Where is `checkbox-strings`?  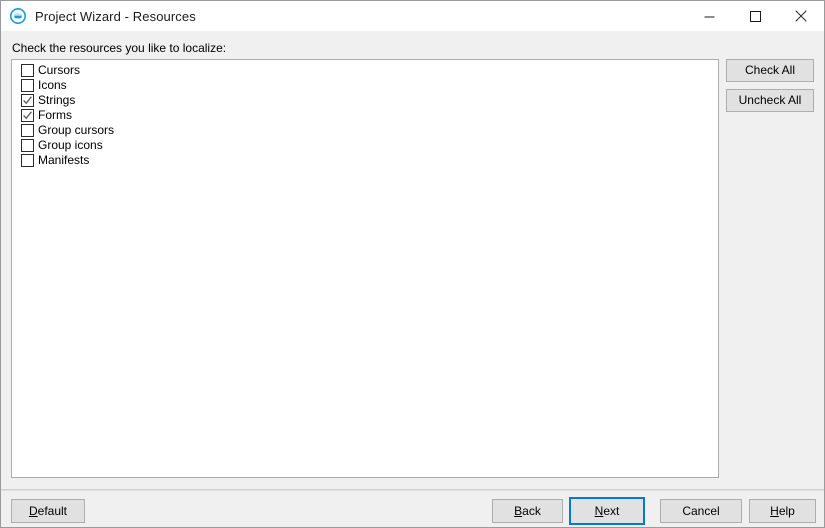
checkbox-strings is located at coordinates (27, 100).